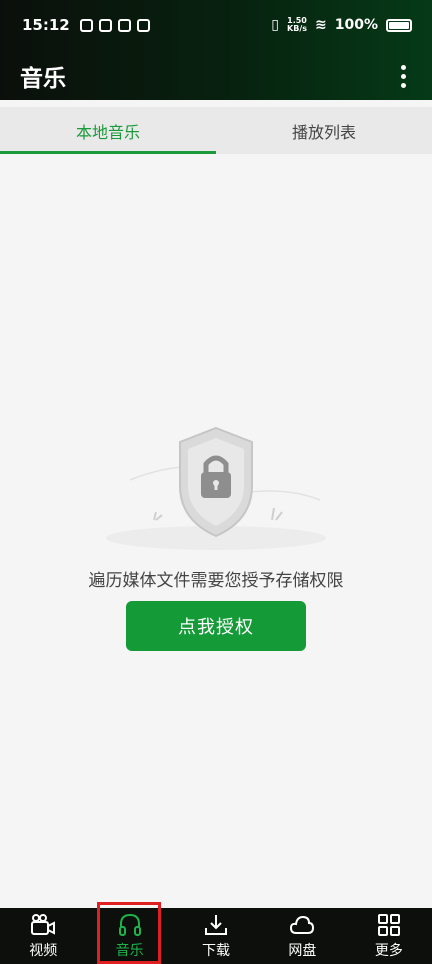  What do you see at coordinates (297, 24) in the screenshot?
I see `network-speed: 1.50 KB/s` at bounding box center [297, 24].